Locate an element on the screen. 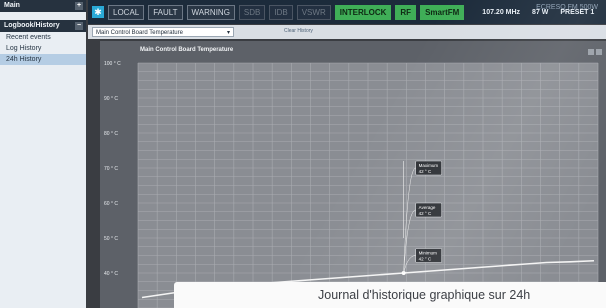  average-tooltip-value: 42 ° C is located at coordinates (425, 213).